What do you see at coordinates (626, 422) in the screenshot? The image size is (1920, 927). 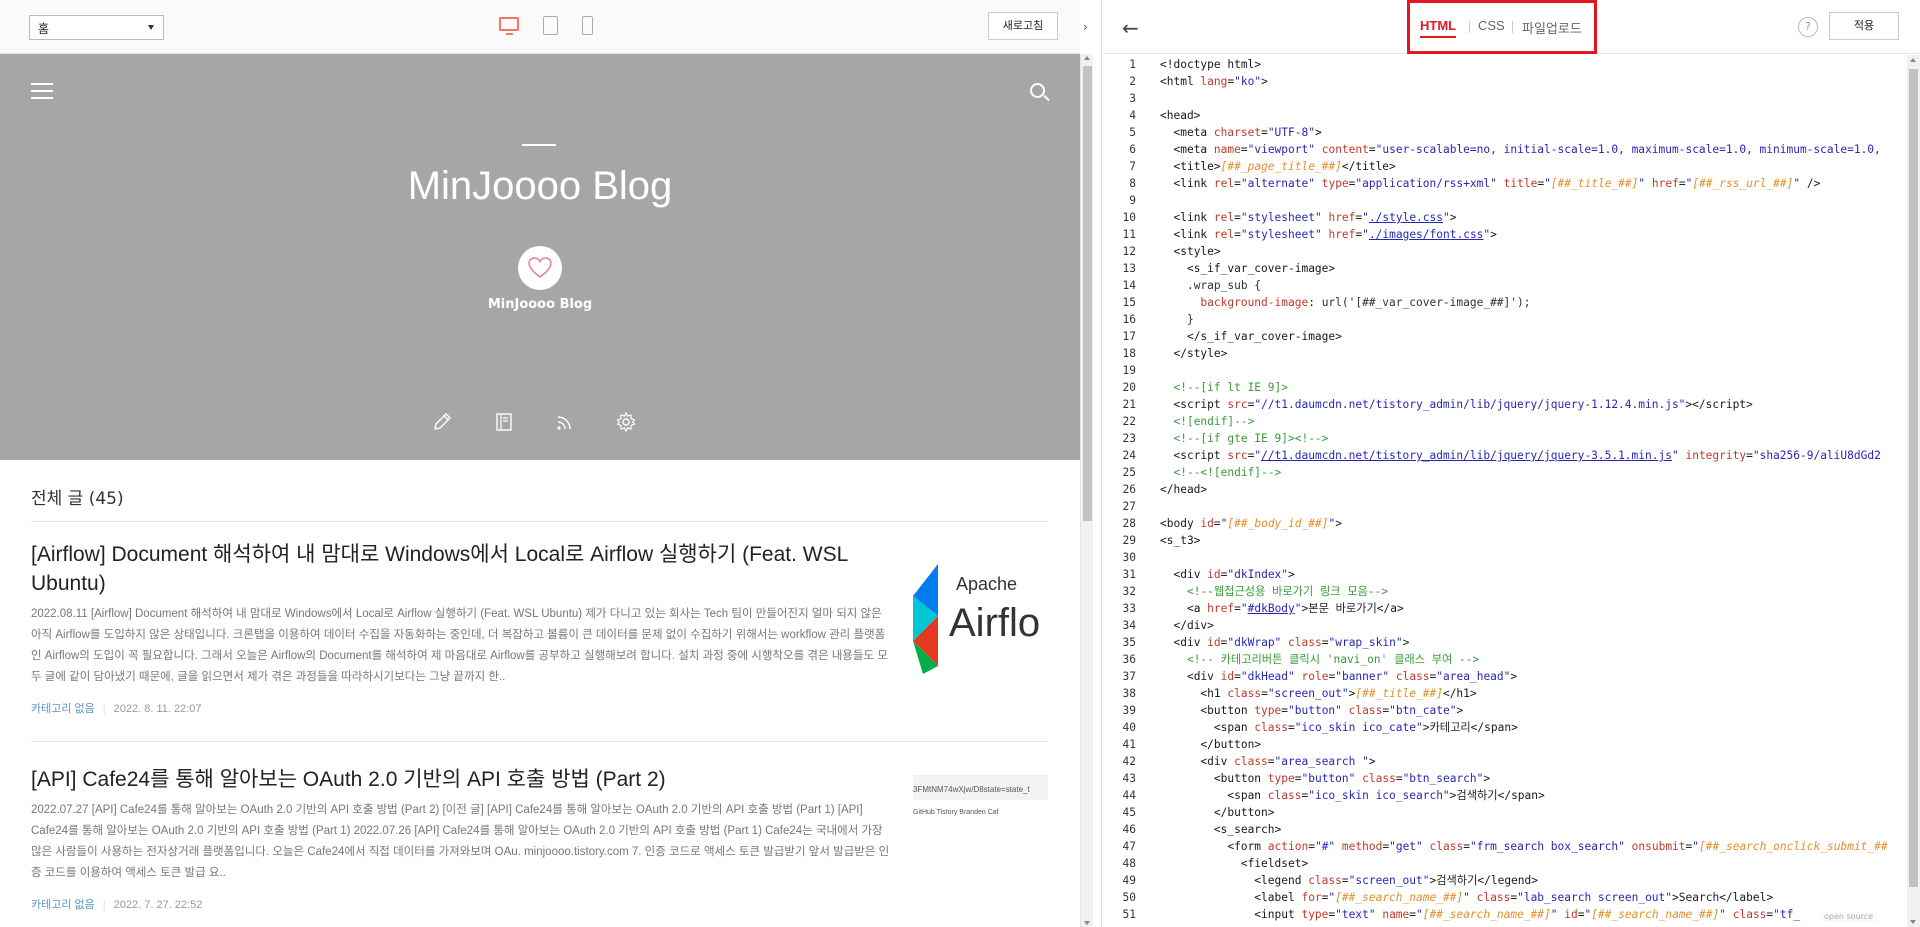 I see `gear-icon` at bounding box center [626, 422].